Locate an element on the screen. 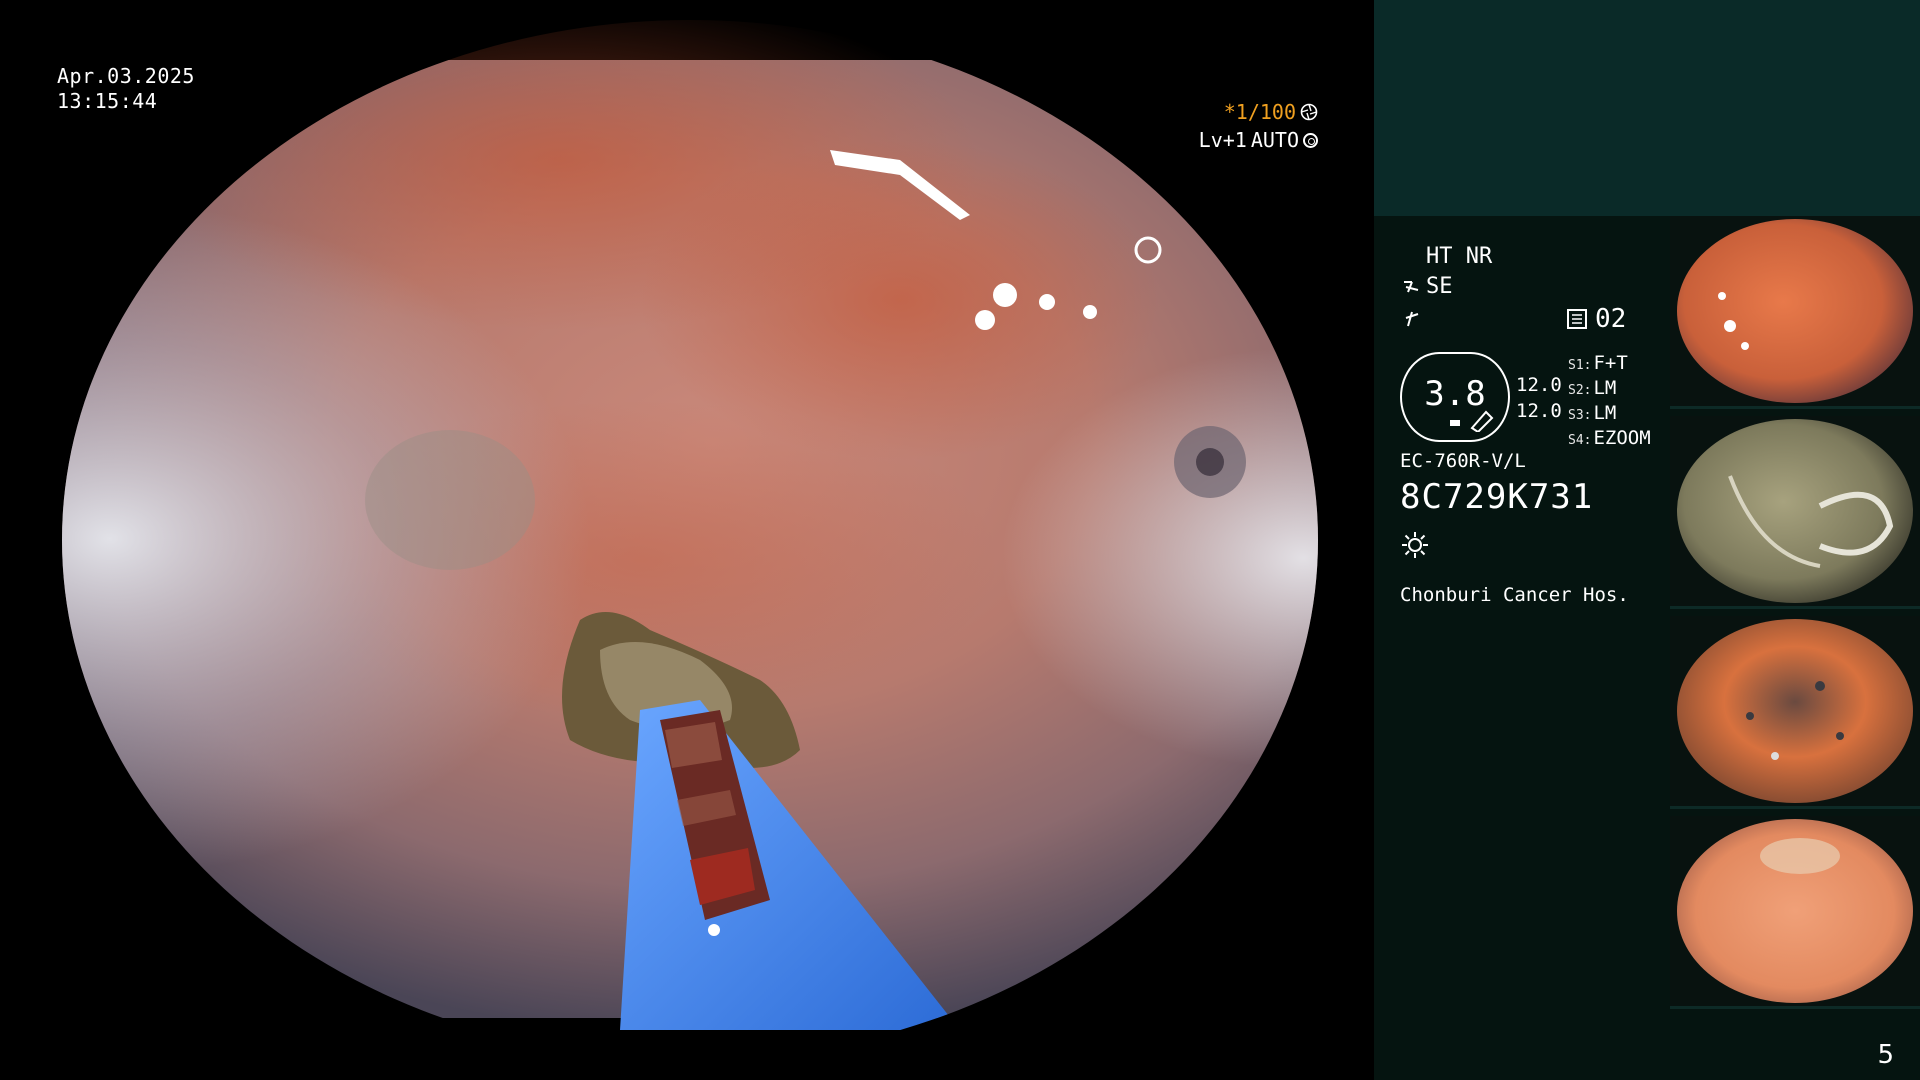  panel-header is located at coordinates (1647, 108).